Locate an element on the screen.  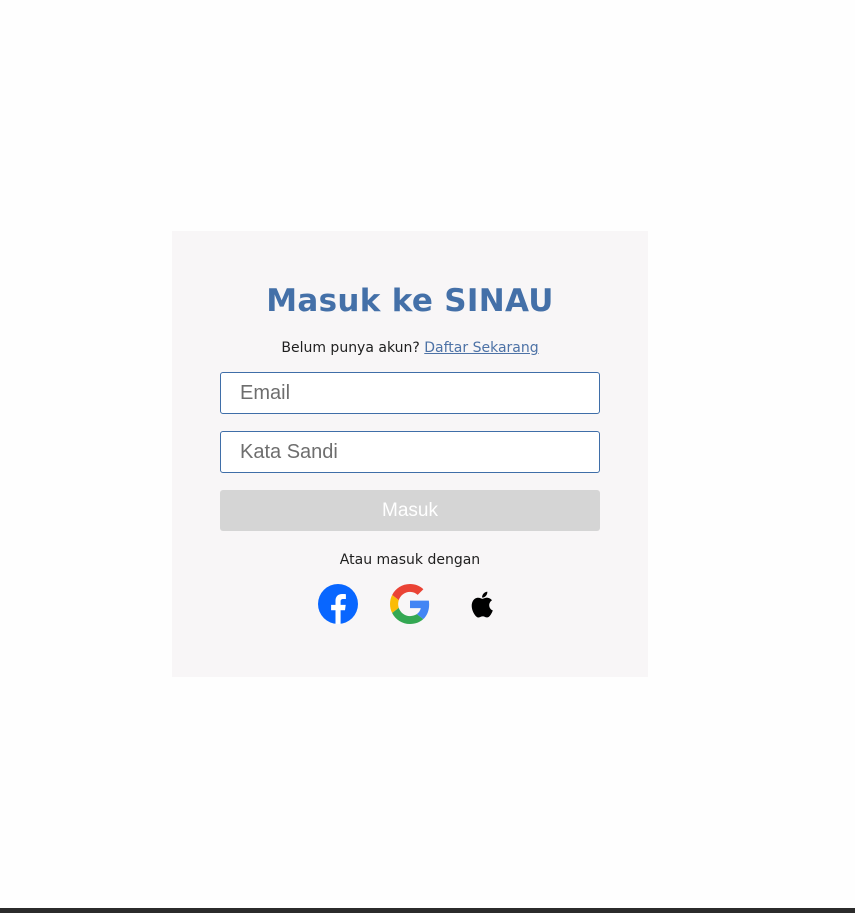
signup-prompt-text: Belum punya akun? is located at coordinates (350, 348).